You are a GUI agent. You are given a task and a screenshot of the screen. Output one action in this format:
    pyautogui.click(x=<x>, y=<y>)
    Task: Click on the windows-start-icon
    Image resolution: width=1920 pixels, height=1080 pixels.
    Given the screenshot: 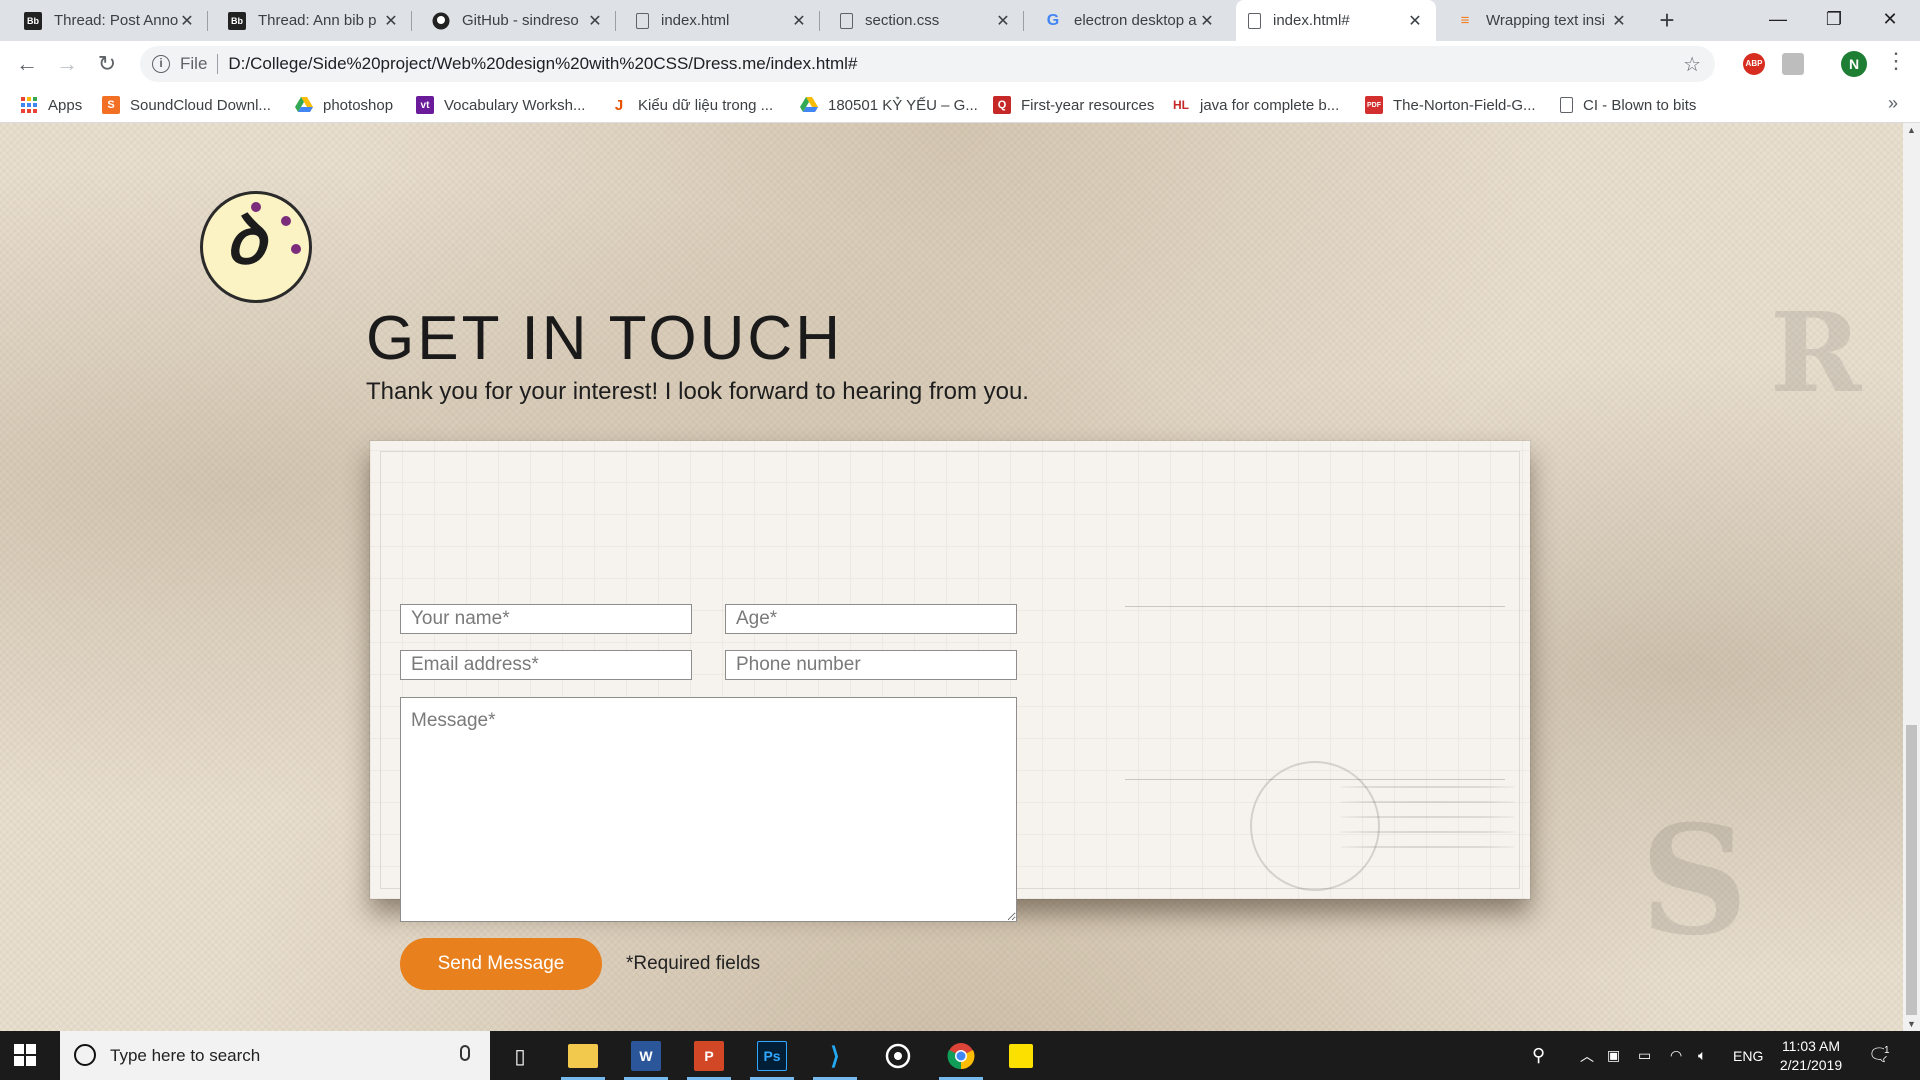 What is the action you would take?
    pyautogui.click(x=25, y=1055)
    